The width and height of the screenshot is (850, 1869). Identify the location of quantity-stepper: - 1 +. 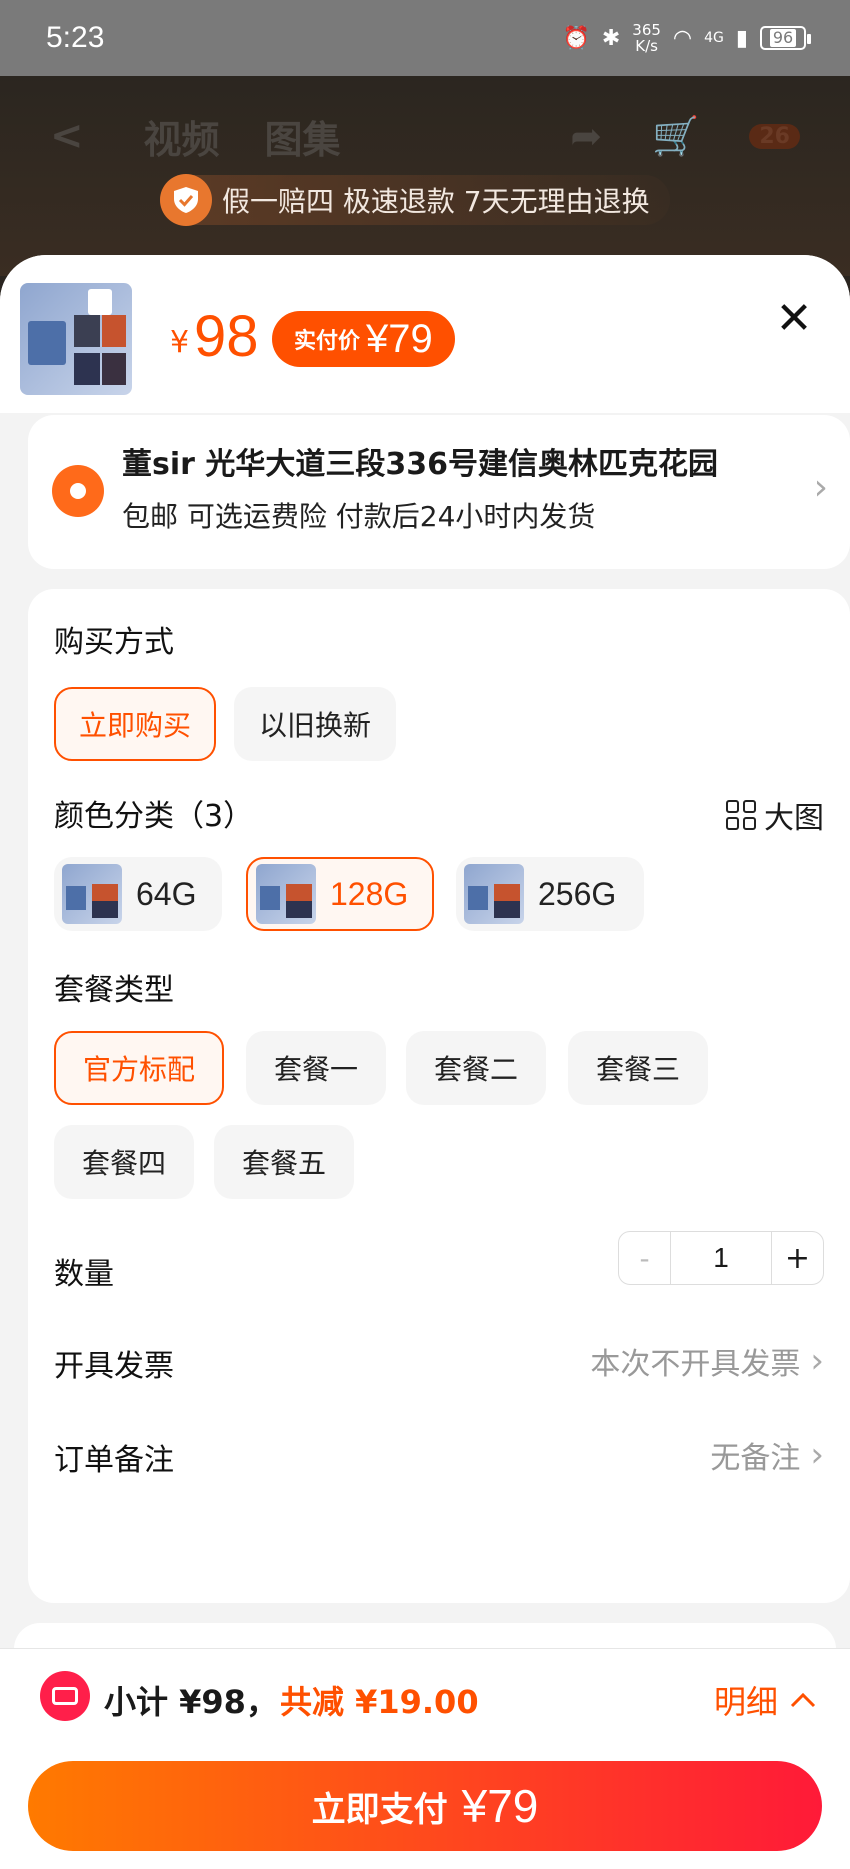
(721, 1258).